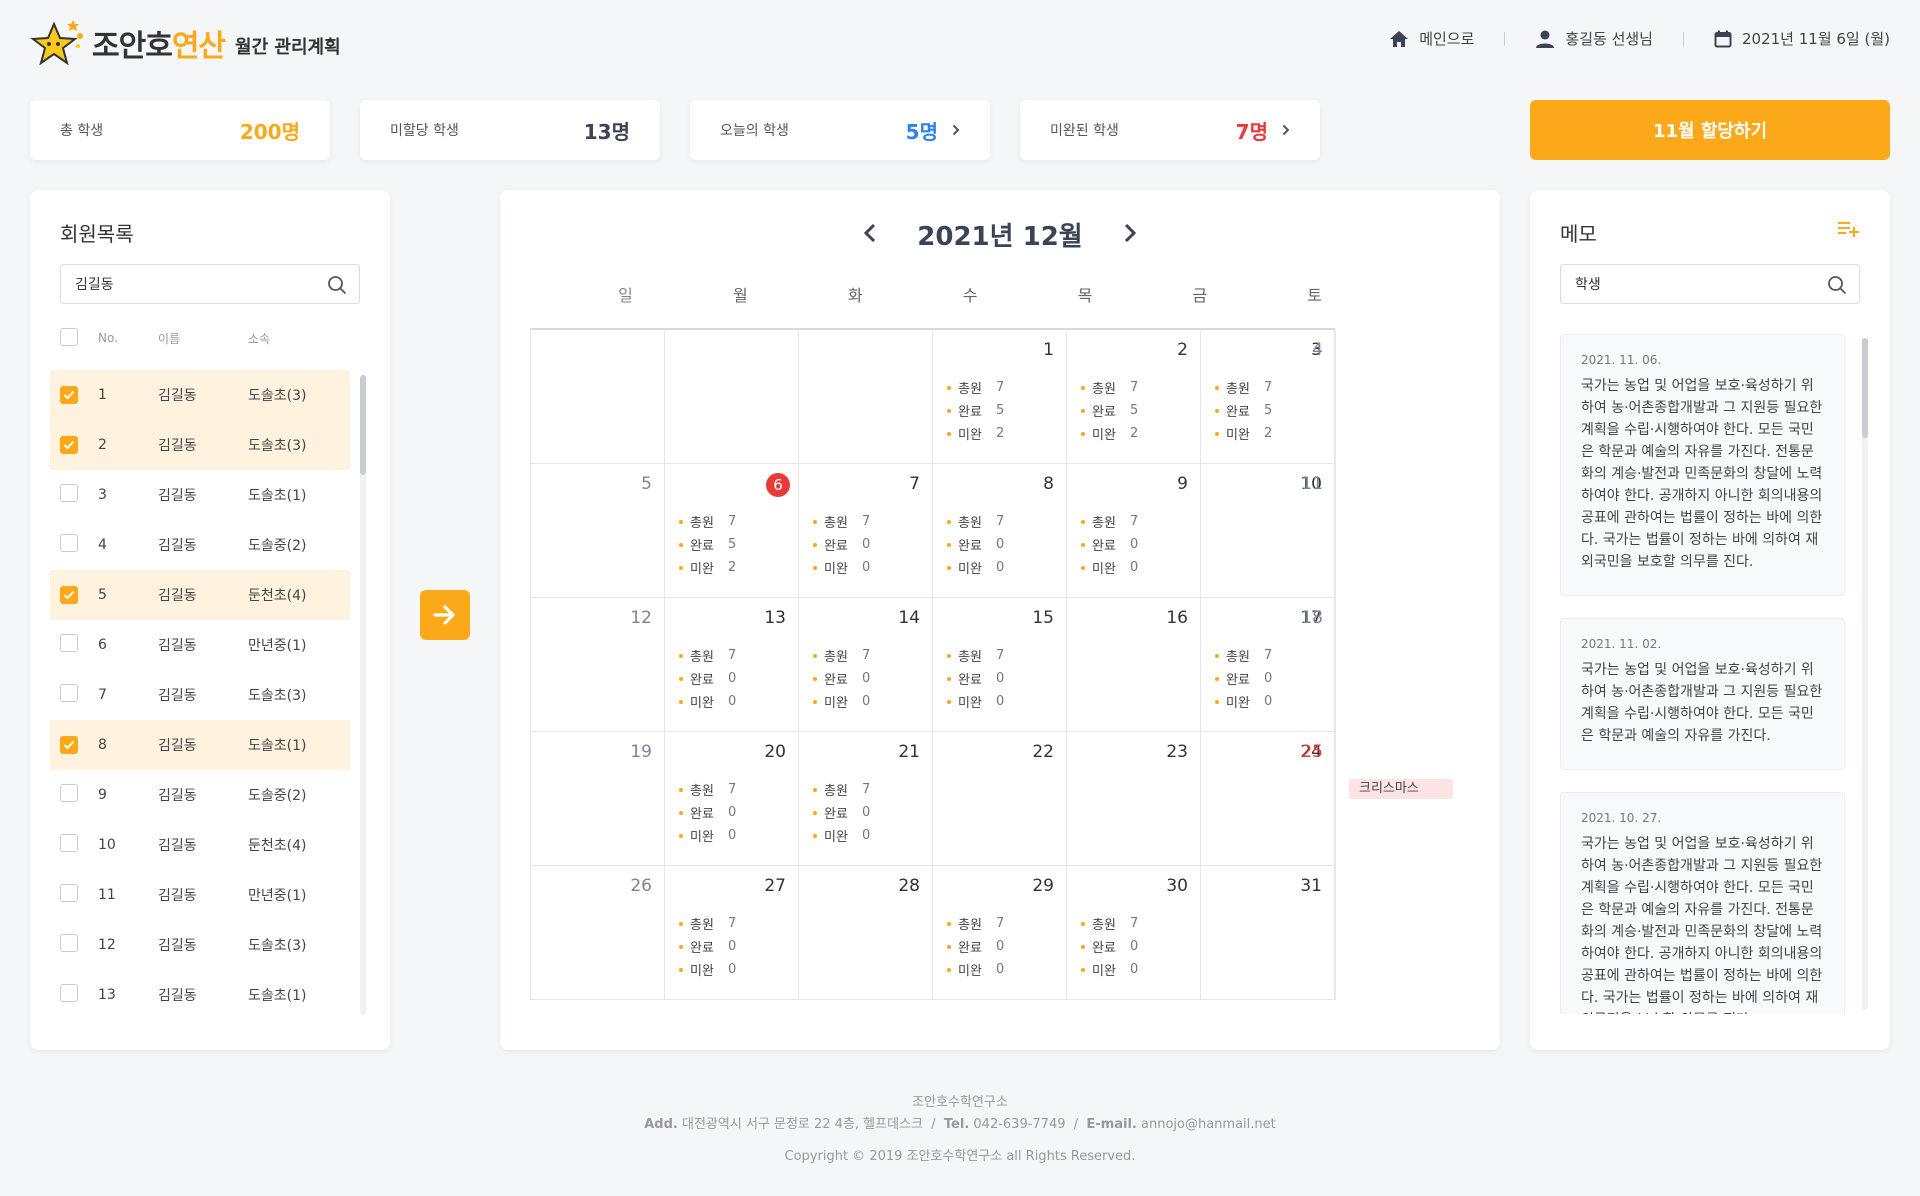 The image size is (1920, 1196). What do you see at coordinates (186, 284) in the screenshot?
I see `member-search-input` at bounding box center [186, 284].